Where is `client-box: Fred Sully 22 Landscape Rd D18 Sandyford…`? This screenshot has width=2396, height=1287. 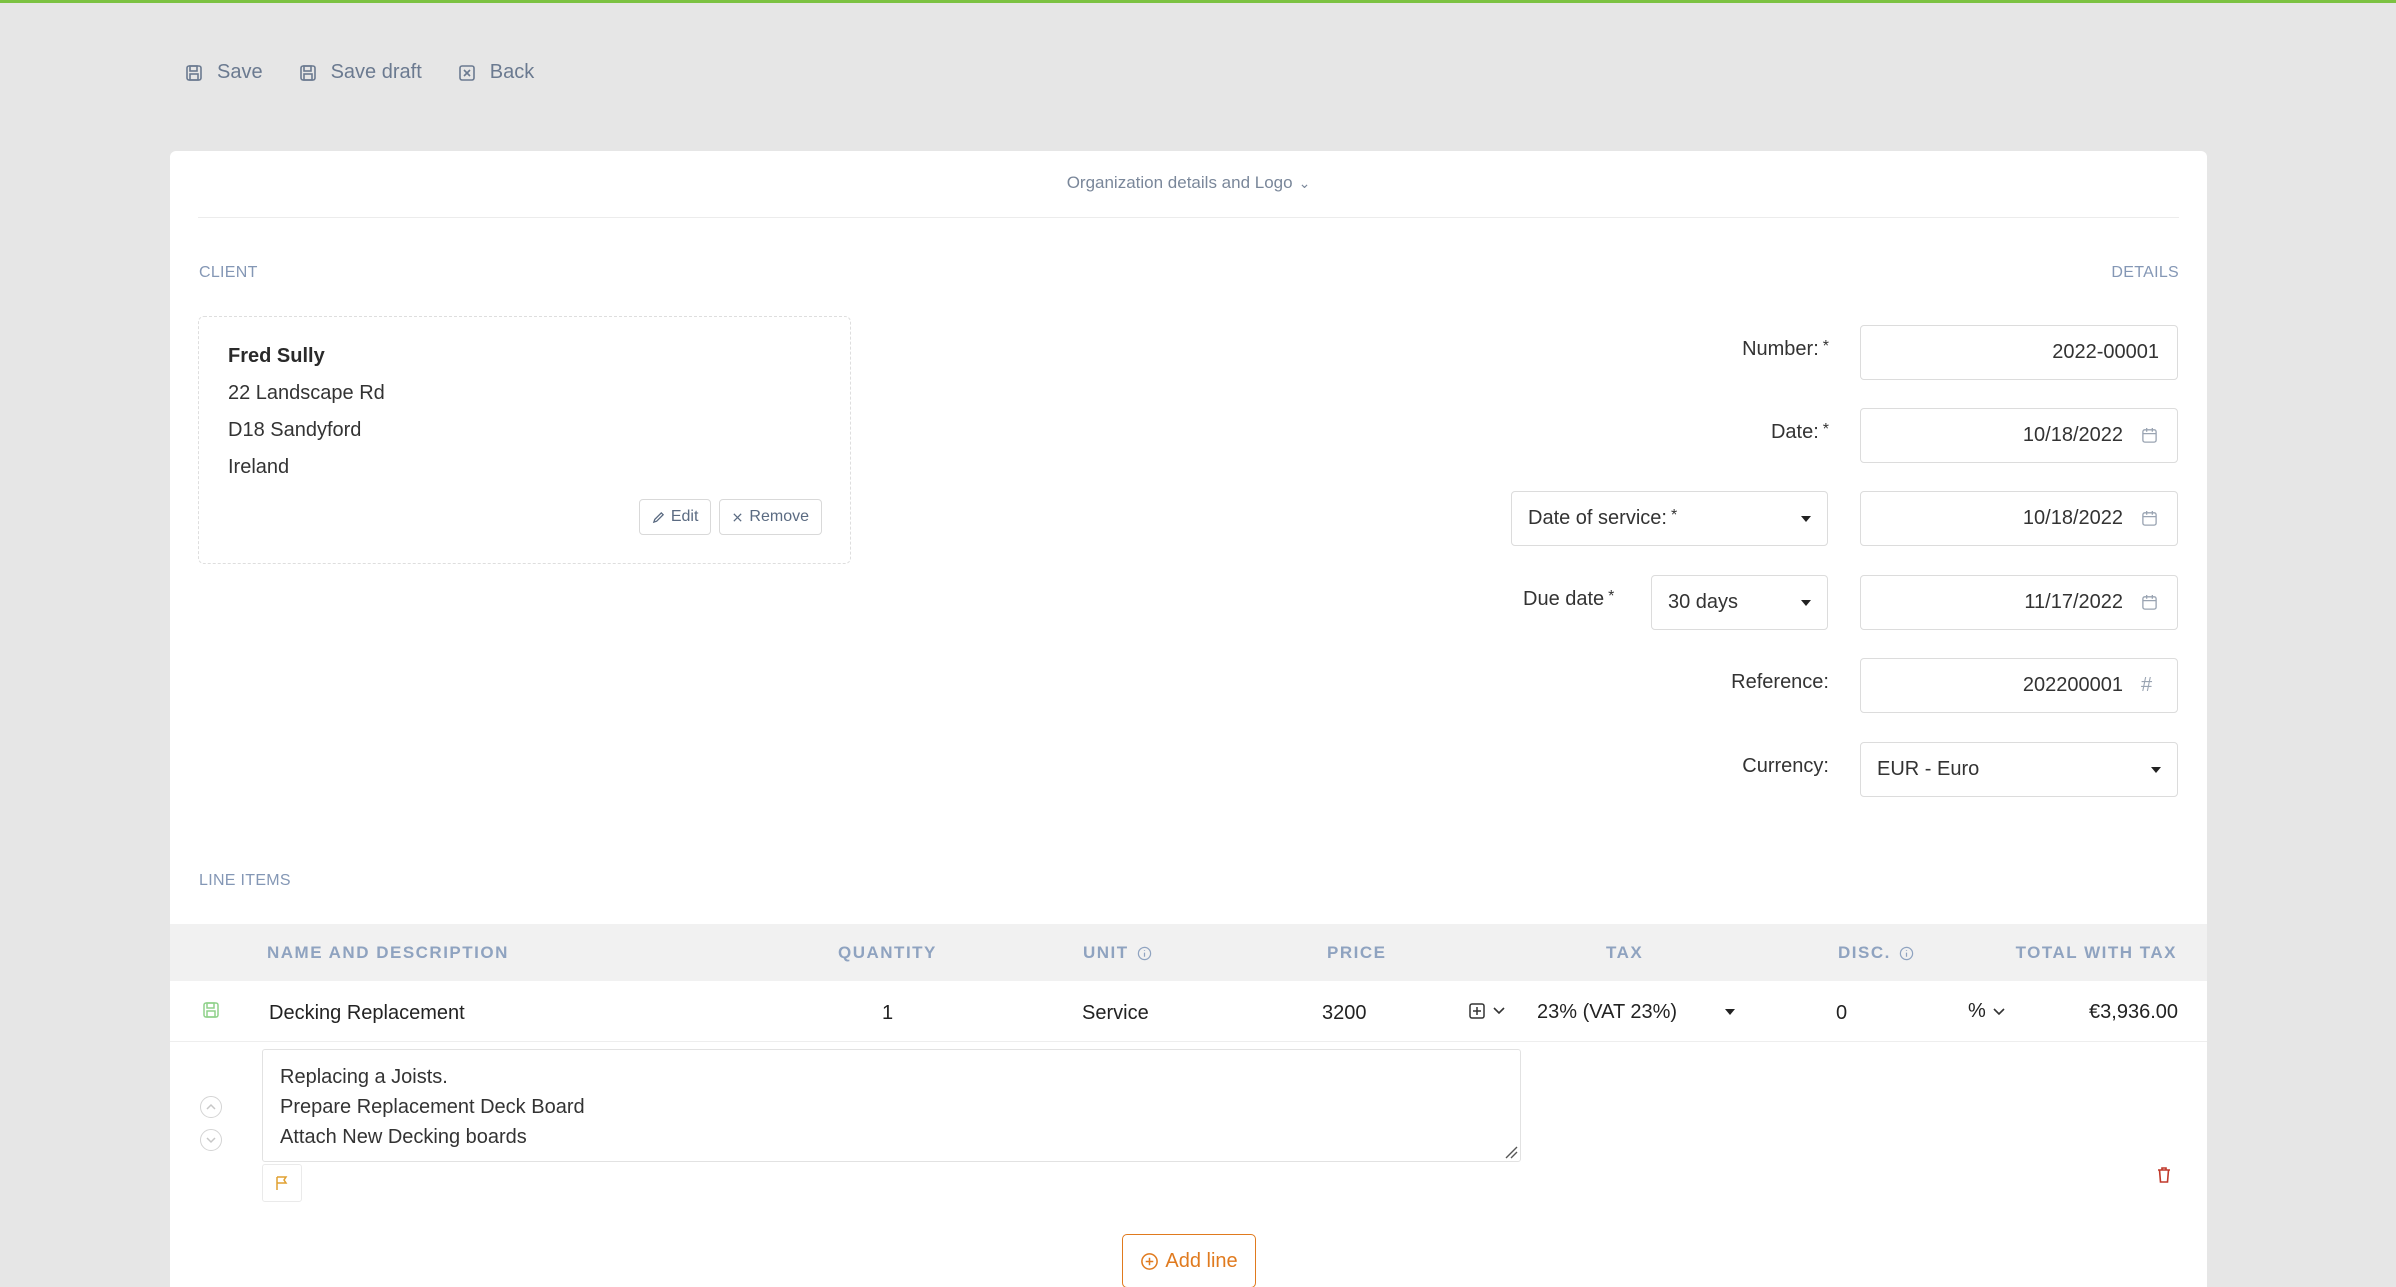
client-box: Fred Sully 22 Landscape Rd D18 Sandyford… is located at coordinates (524, 440).